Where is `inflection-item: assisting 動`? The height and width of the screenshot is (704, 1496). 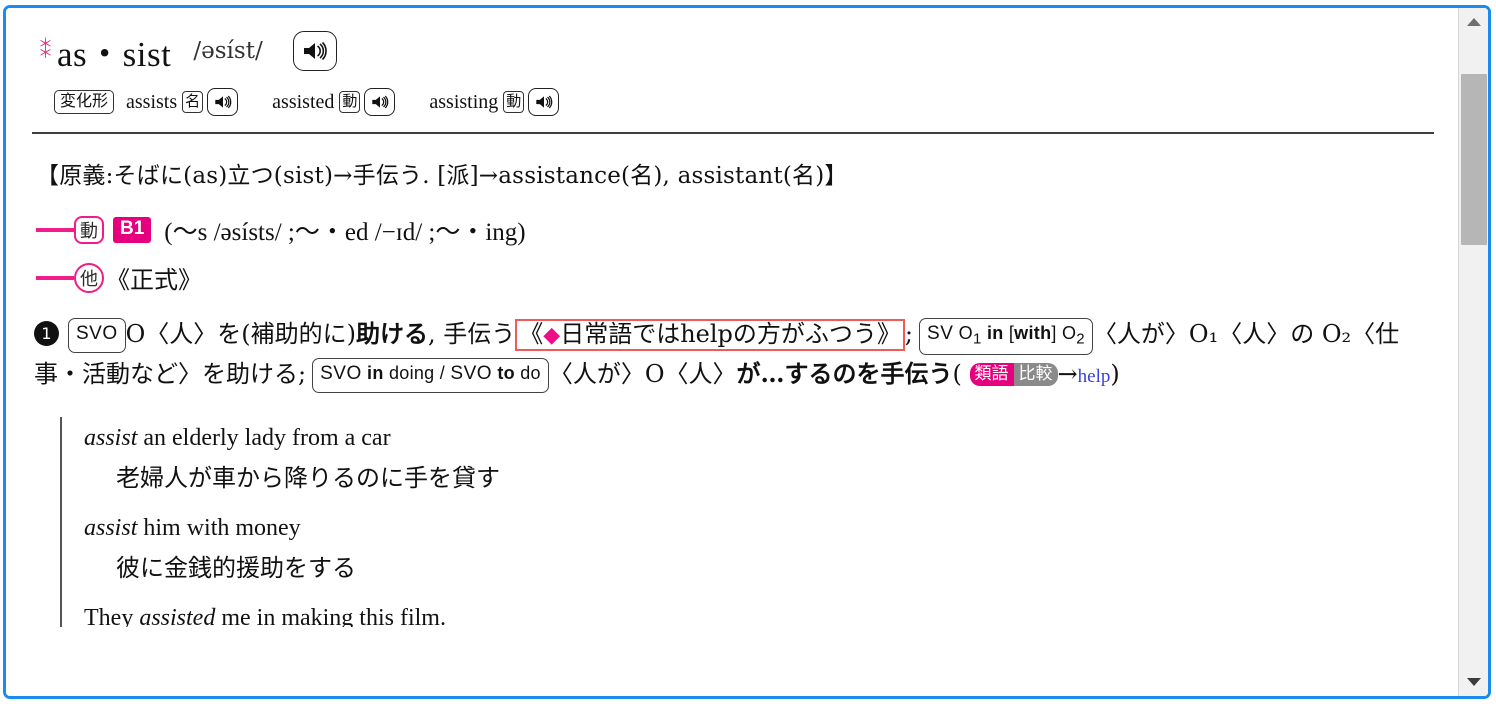
inflection-item: assisting 動 is located at coordinates (494, 102).